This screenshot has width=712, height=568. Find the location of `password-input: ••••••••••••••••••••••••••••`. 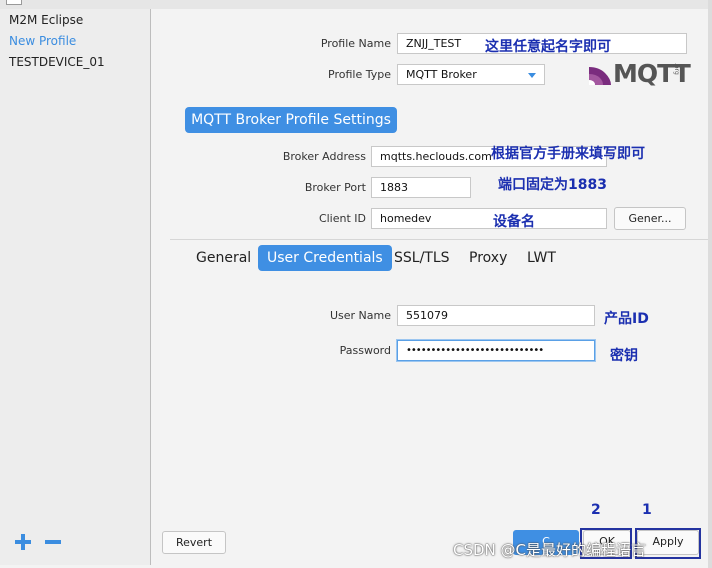

password-input: •••••••••••••••••••••••••••• is located at coordinates (496, 350).